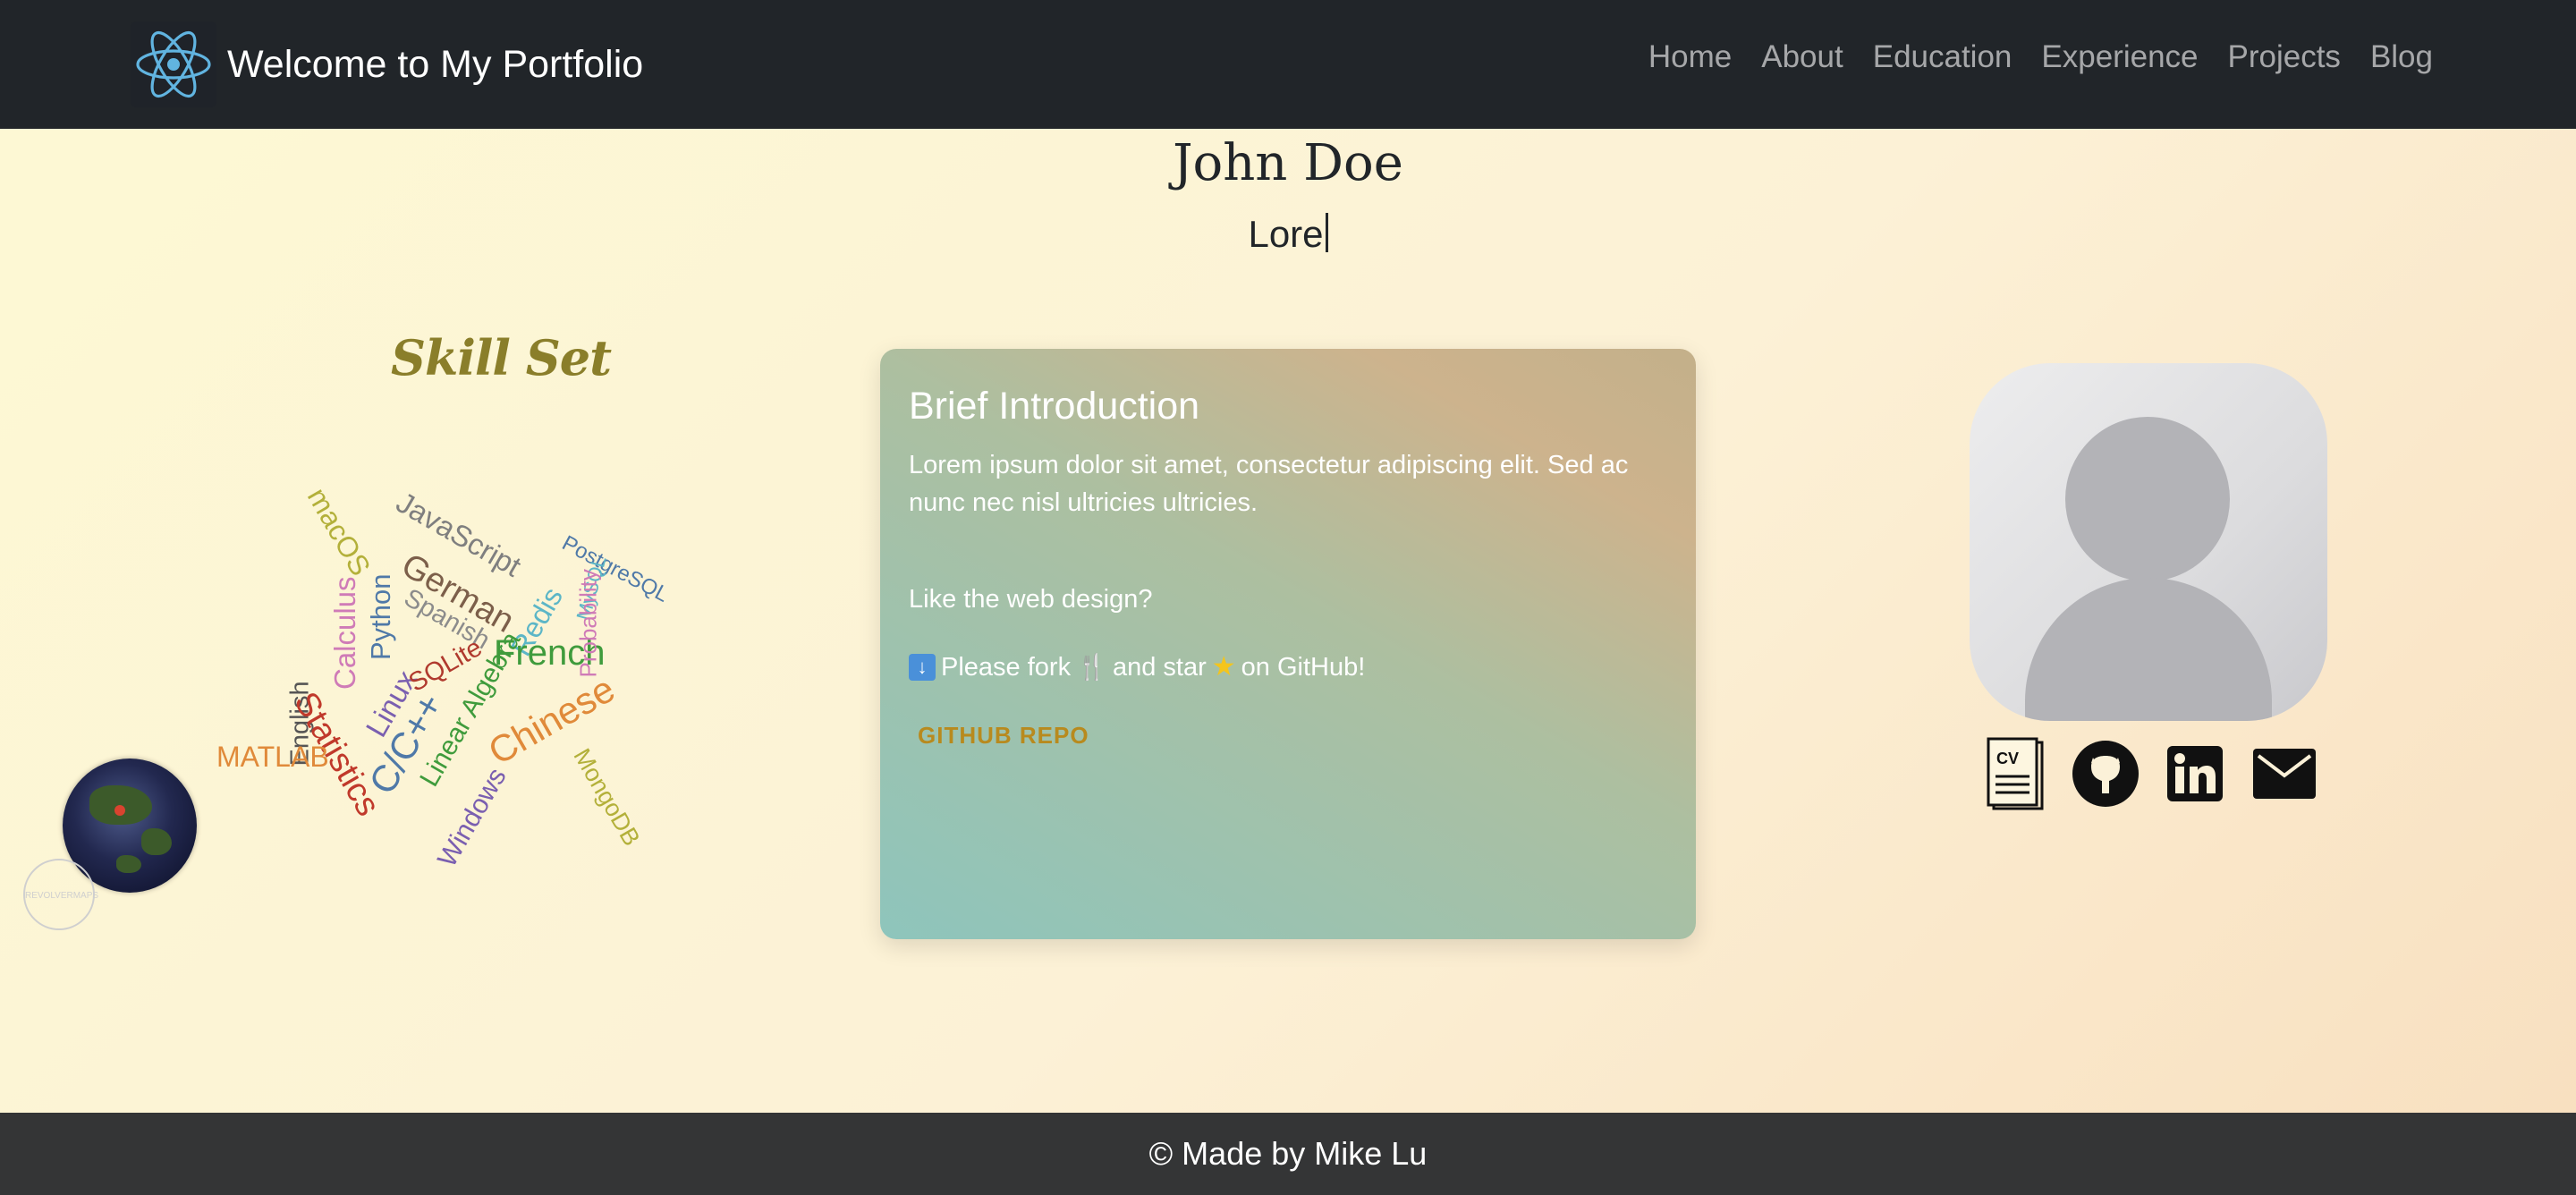  Describe the element at coordinates (2401, 57) in the screenshot. I see `nav-blog: Blog` at that location.